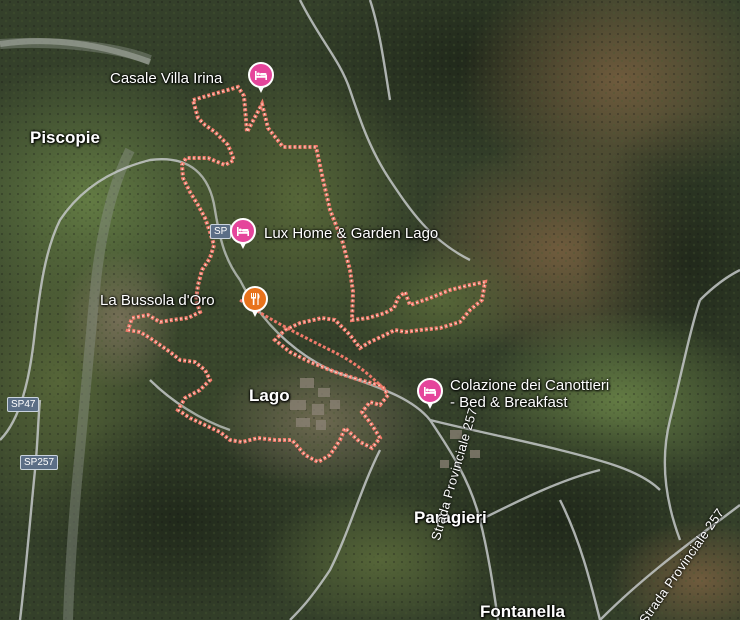 This screenshot has width=740, height=620. What do you see at coordinates (39, 462) in the screenshot?
I see `road-shield-sp257: SP257` at bounding box center [39, 462].